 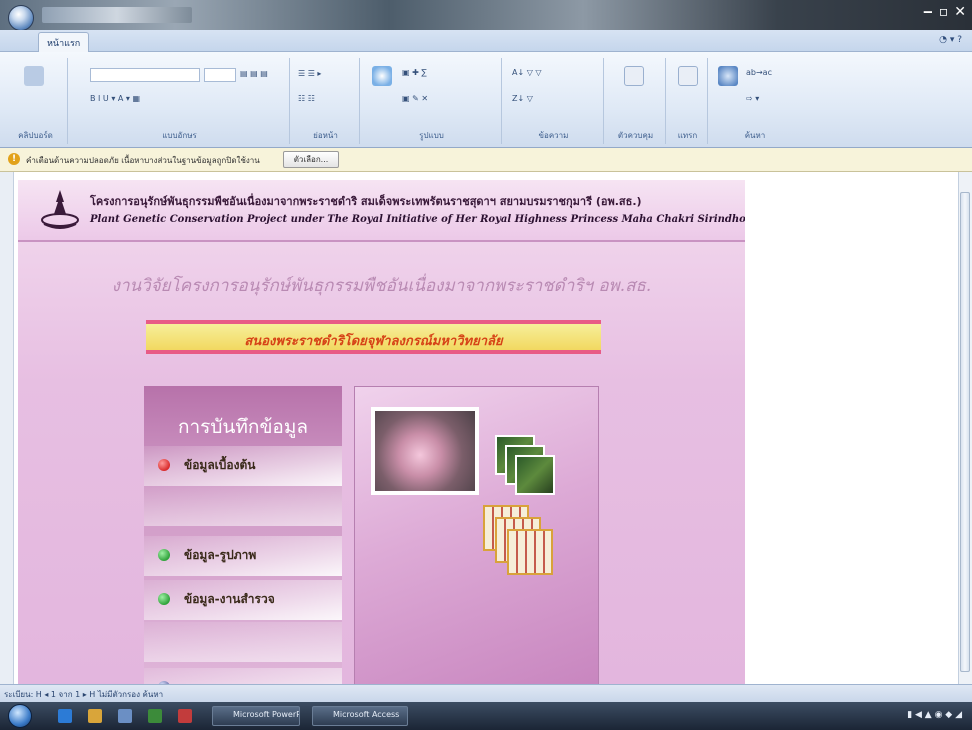 I want to click on tab-home: หน้าแรก, so click(x=64, y=42).